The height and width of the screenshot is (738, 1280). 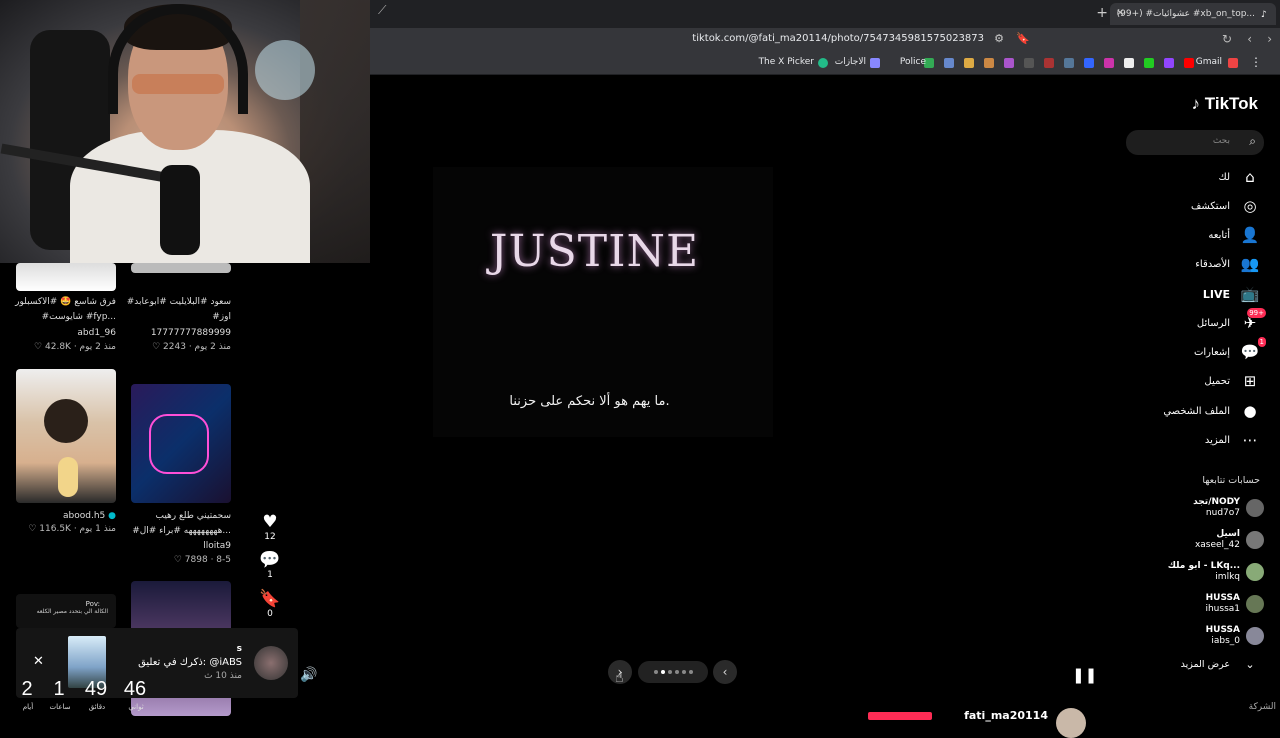 What do you see at coordinates (1189, 63) in the screenshot?
I see `youtube-icon` at bounding box center [1189, 63].